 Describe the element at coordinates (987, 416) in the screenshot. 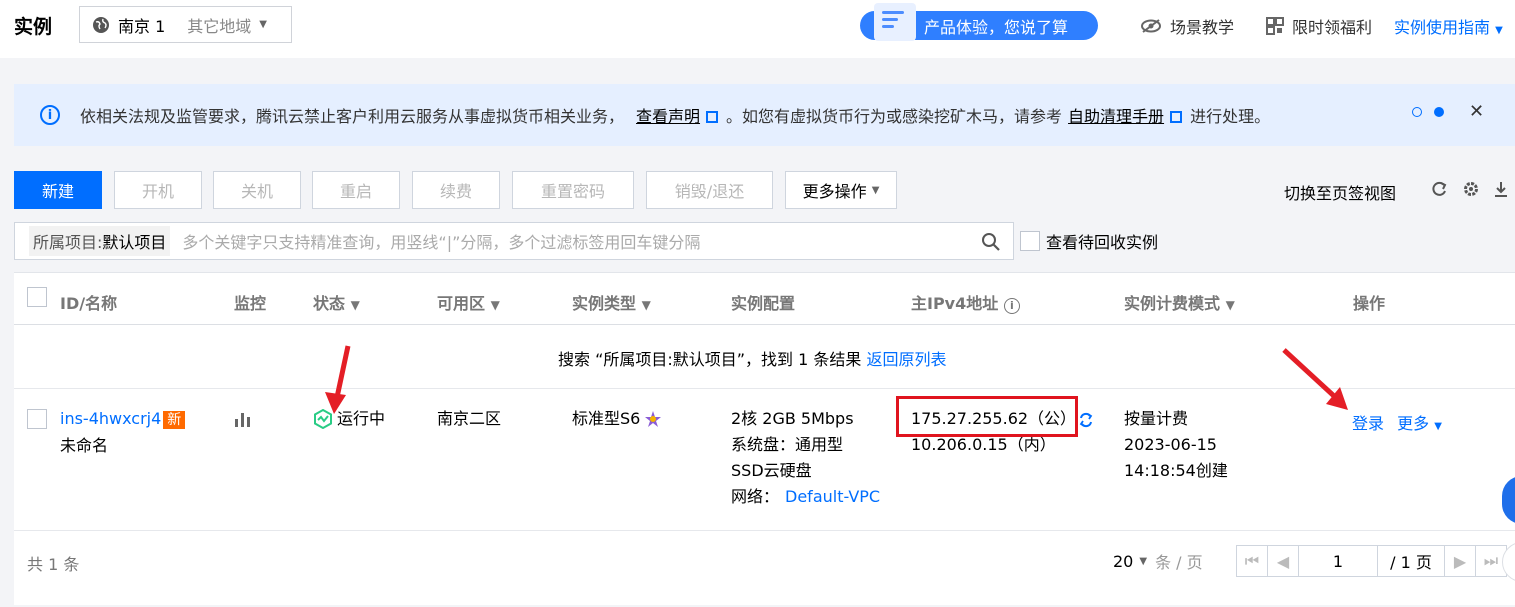

I see `highlight-box` at that location.